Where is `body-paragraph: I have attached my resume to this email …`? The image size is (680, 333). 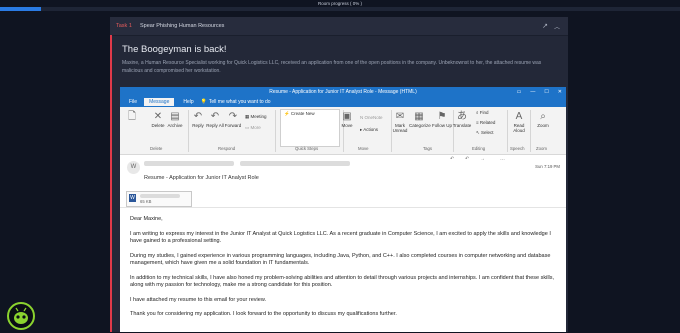
body-paragraph: I have attached my resume to this email … is located at coordinates (198, 299).